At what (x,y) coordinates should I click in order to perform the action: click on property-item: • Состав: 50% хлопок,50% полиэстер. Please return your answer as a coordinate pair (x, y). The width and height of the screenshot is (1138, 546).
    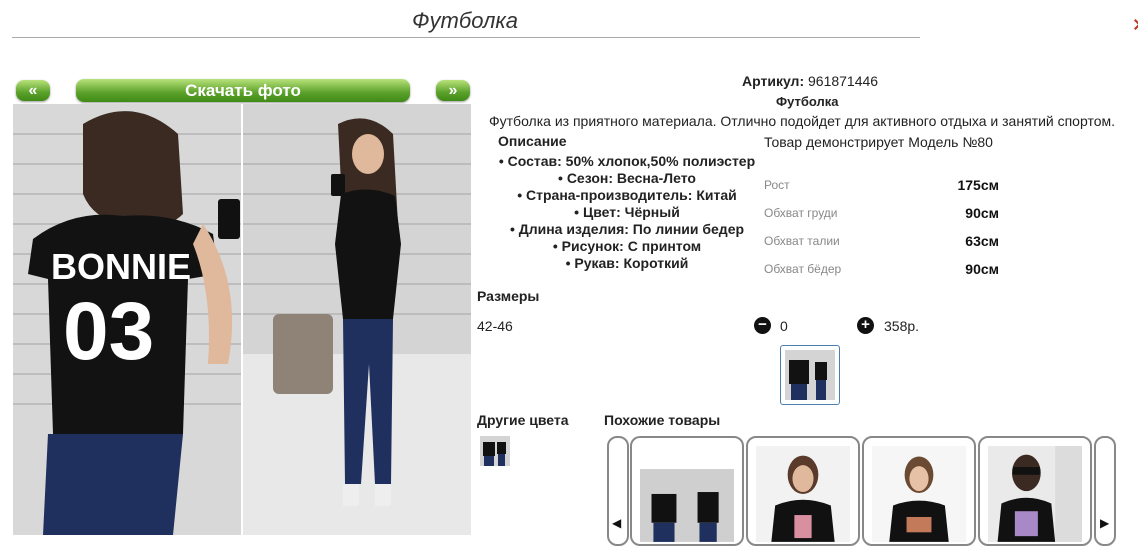
    Looking at the image, I should click on (627, 161).